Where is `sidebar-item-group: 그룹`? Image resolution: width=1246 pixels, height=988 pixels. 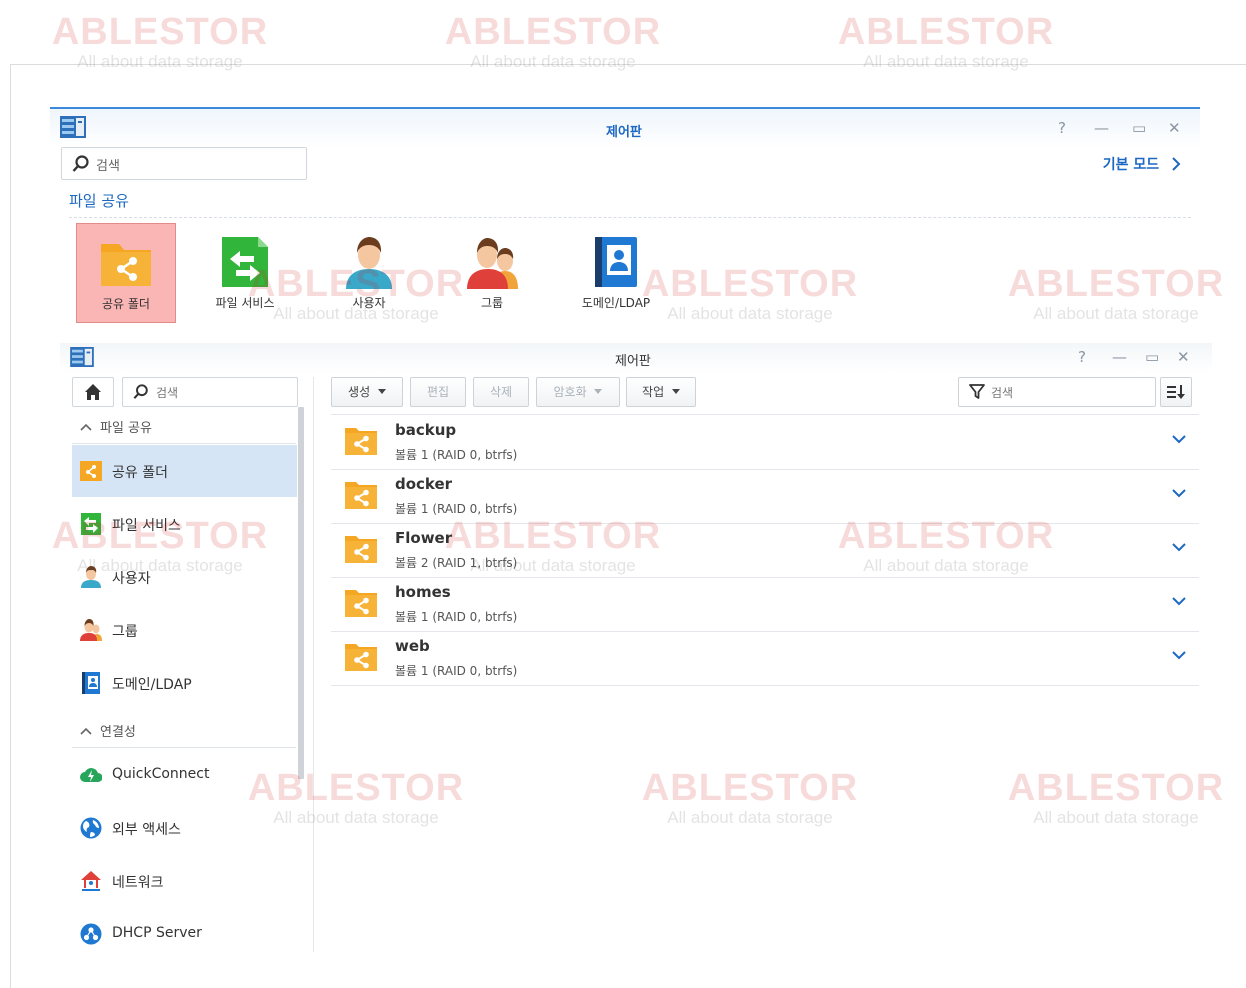 sidebar-item-group: 그룹 is located at coordinates (184, 630).